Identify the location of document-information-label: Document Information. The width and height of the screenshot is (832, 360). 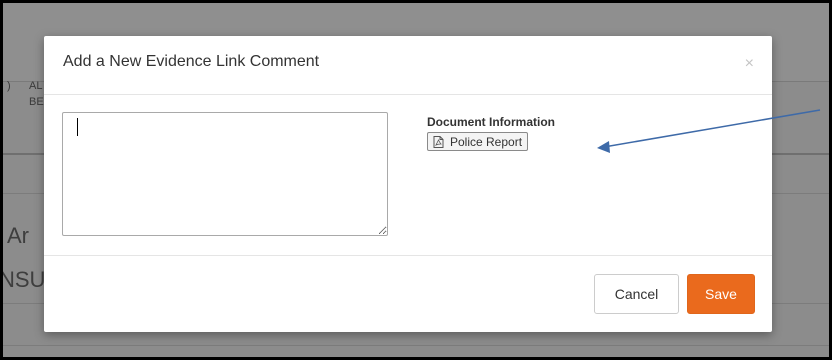
(491, 122).